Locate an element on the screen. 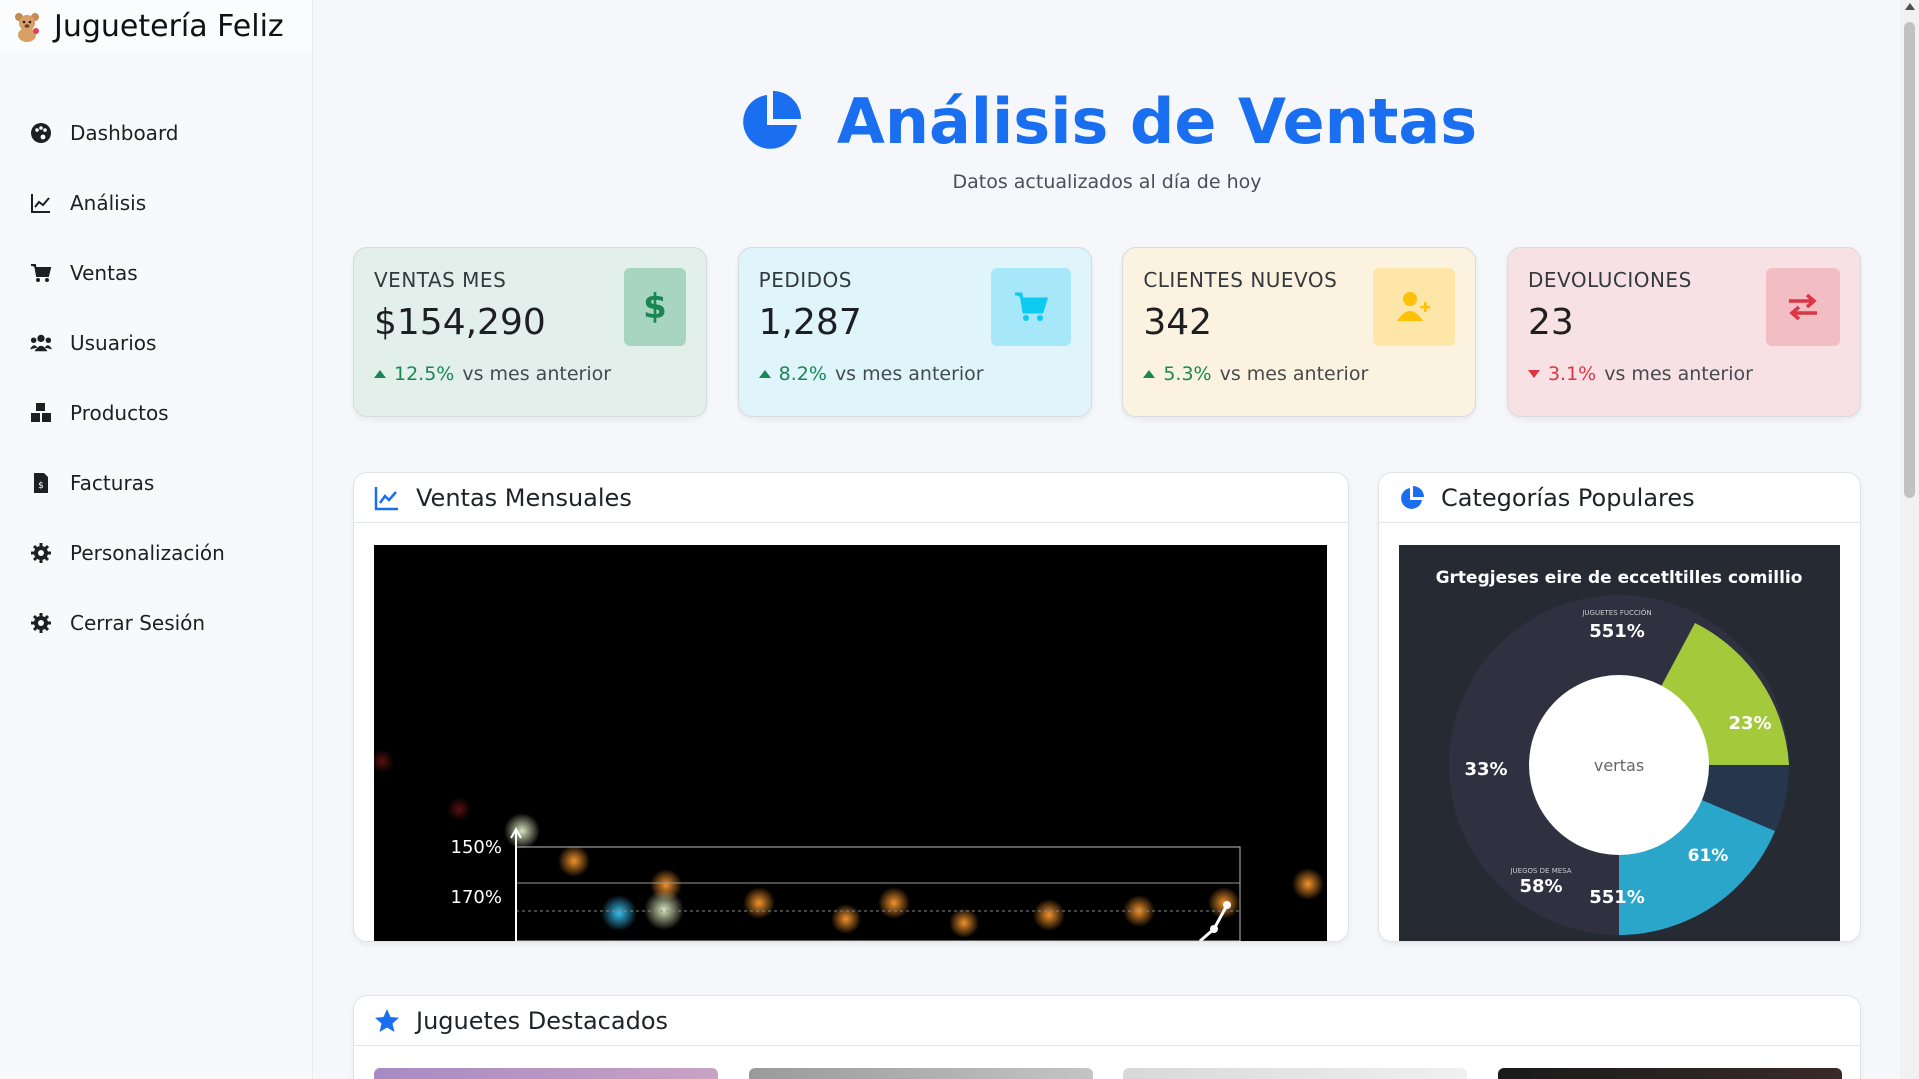 The image size is (1919, 1079). sidebar-item-dashboard: Dashboard is located at coordinates (156, 133).